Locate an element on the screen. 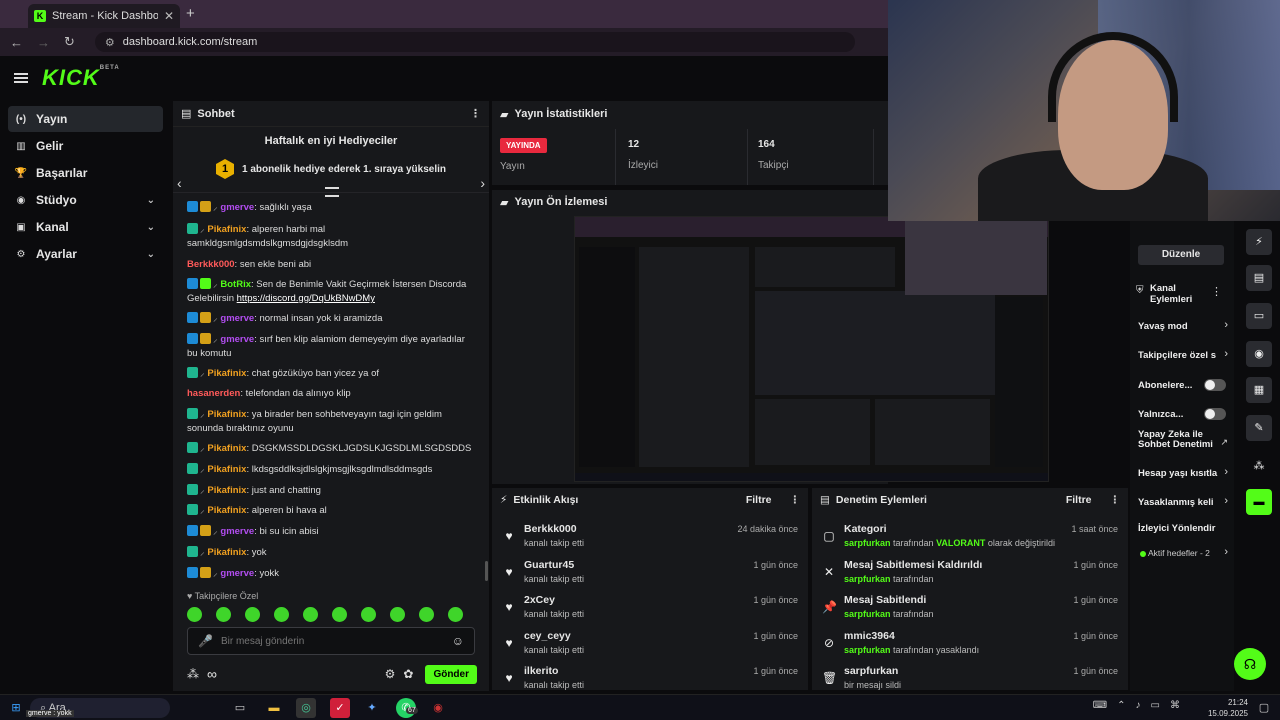  clapperboard-icon: ▬ is located at coordinates (1259, 502).